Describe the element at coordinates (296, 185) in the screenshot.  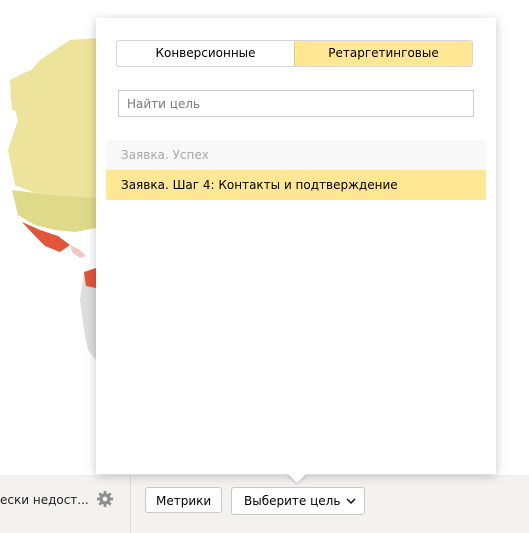
I see `goal-item-step4: Заявка. Шаг 4: Контакты и подтверждение` at that location.